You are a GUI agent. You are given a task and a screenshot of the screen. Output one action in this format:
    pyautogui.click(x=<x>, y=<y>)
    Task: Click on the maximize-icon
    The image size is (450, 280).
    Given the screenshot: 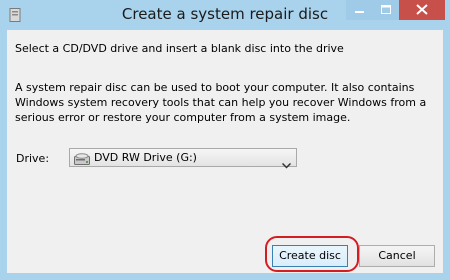 What is the action you would take?
    pyautogui.click(x=386, y=9)
    